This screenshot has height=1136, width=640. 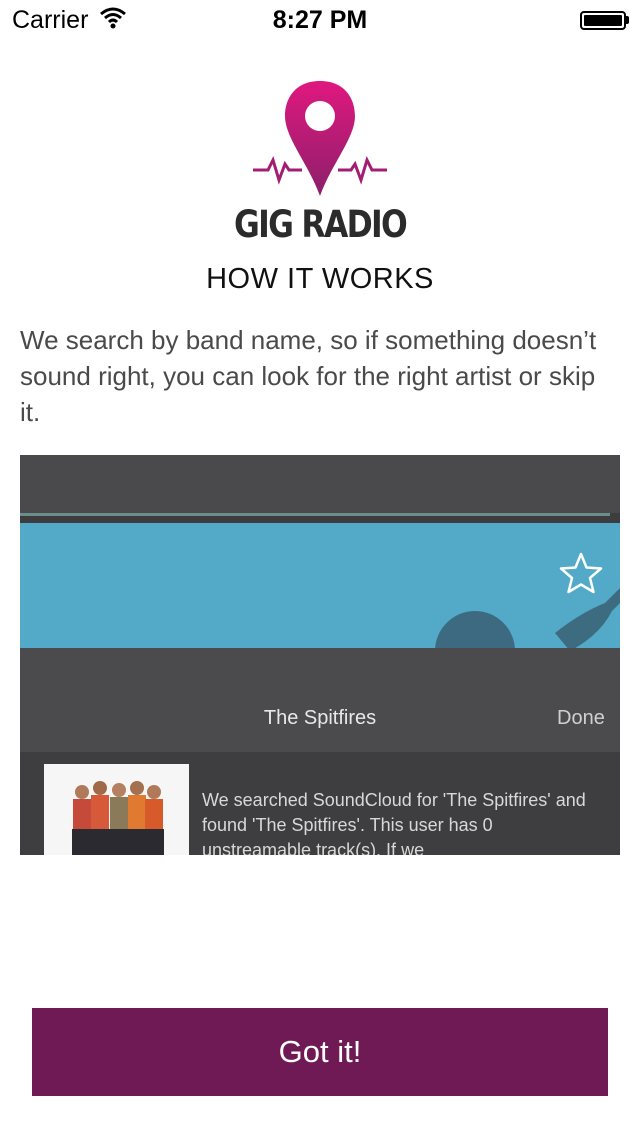 I want to click on status-bar: Carrier 8:27 PM, so click(x=320, y=20).